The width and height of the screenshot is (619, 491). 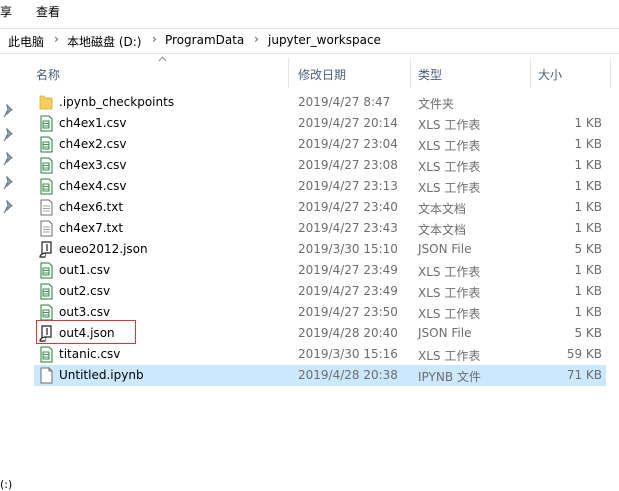 What do you see at coordinates (550, 74) in the screenshot?
I see `column-size: 大小` at bounding box center [550, 74].